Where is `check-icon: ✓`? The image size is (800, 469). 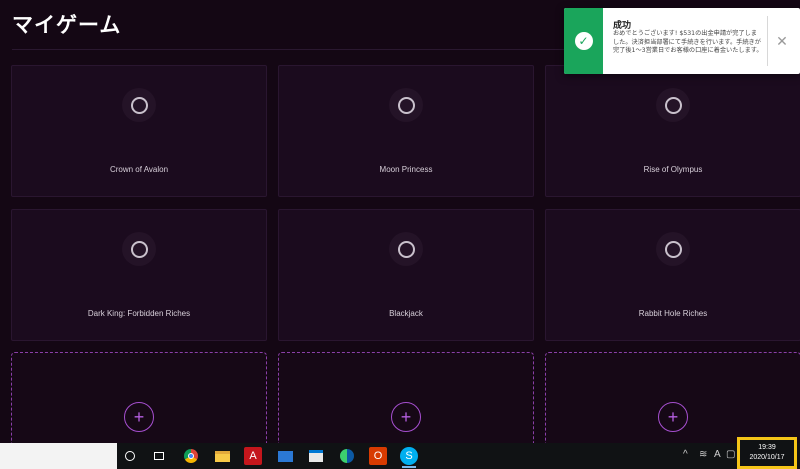
check-icon: ✓ is located at coordinates (583, 41).